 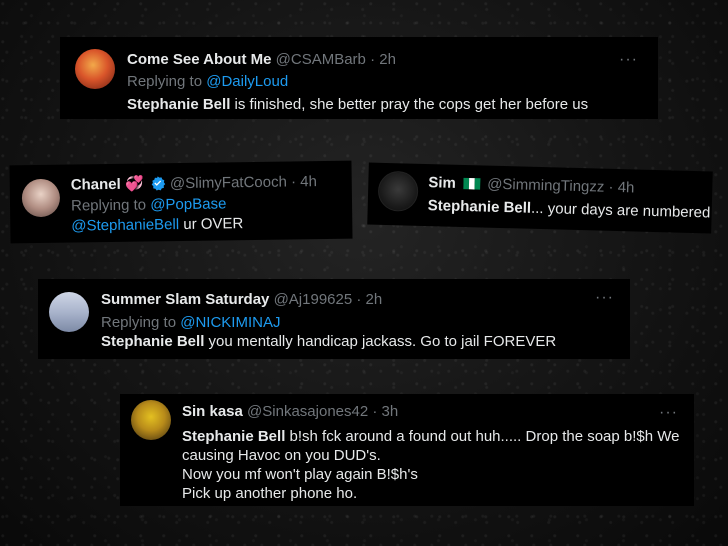 I want to click on display-name: Sin kasa, so click(x=212, y=411).